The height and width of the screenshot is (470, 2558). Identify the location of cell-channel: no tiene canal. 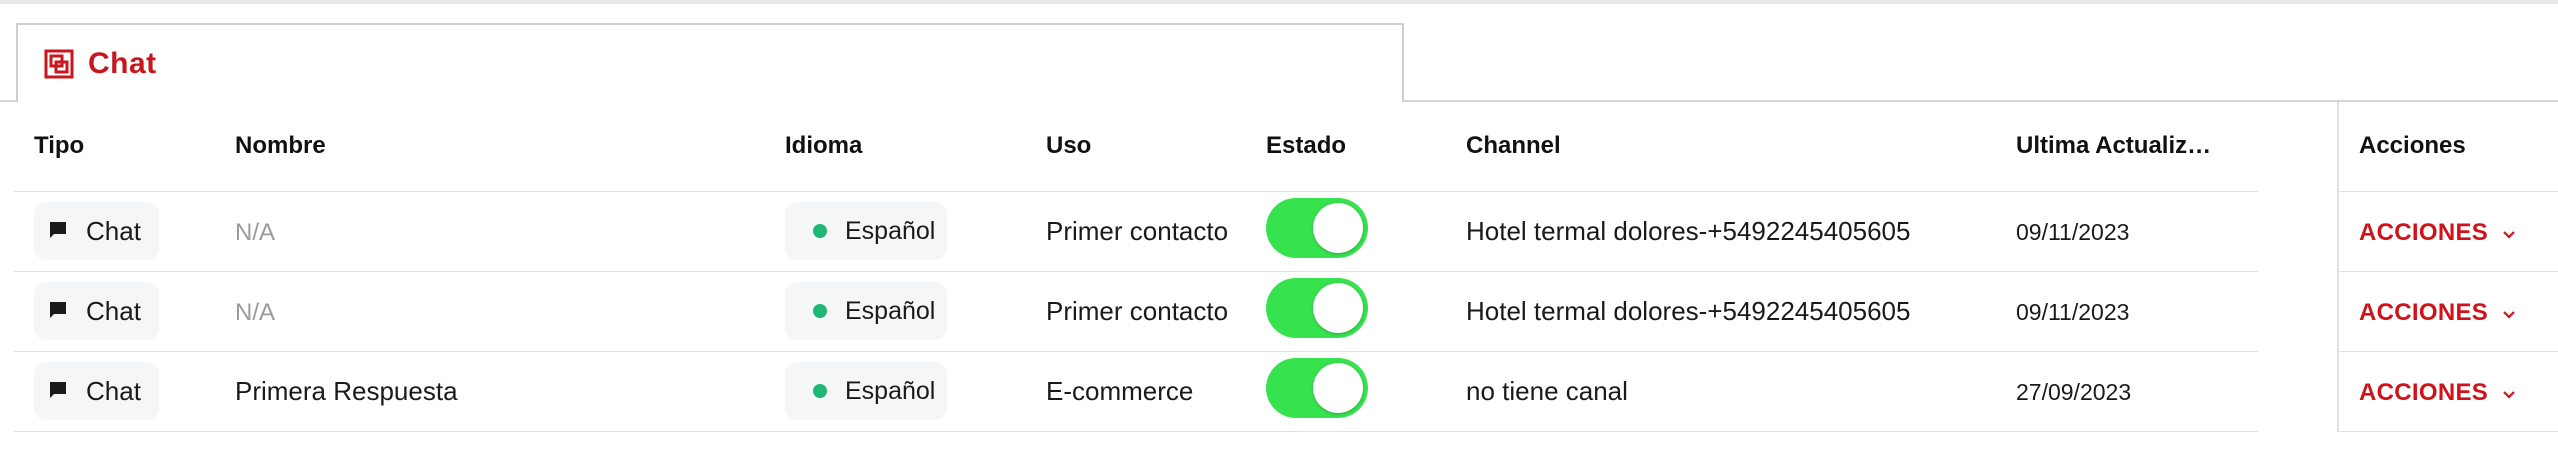
(1721, 391).